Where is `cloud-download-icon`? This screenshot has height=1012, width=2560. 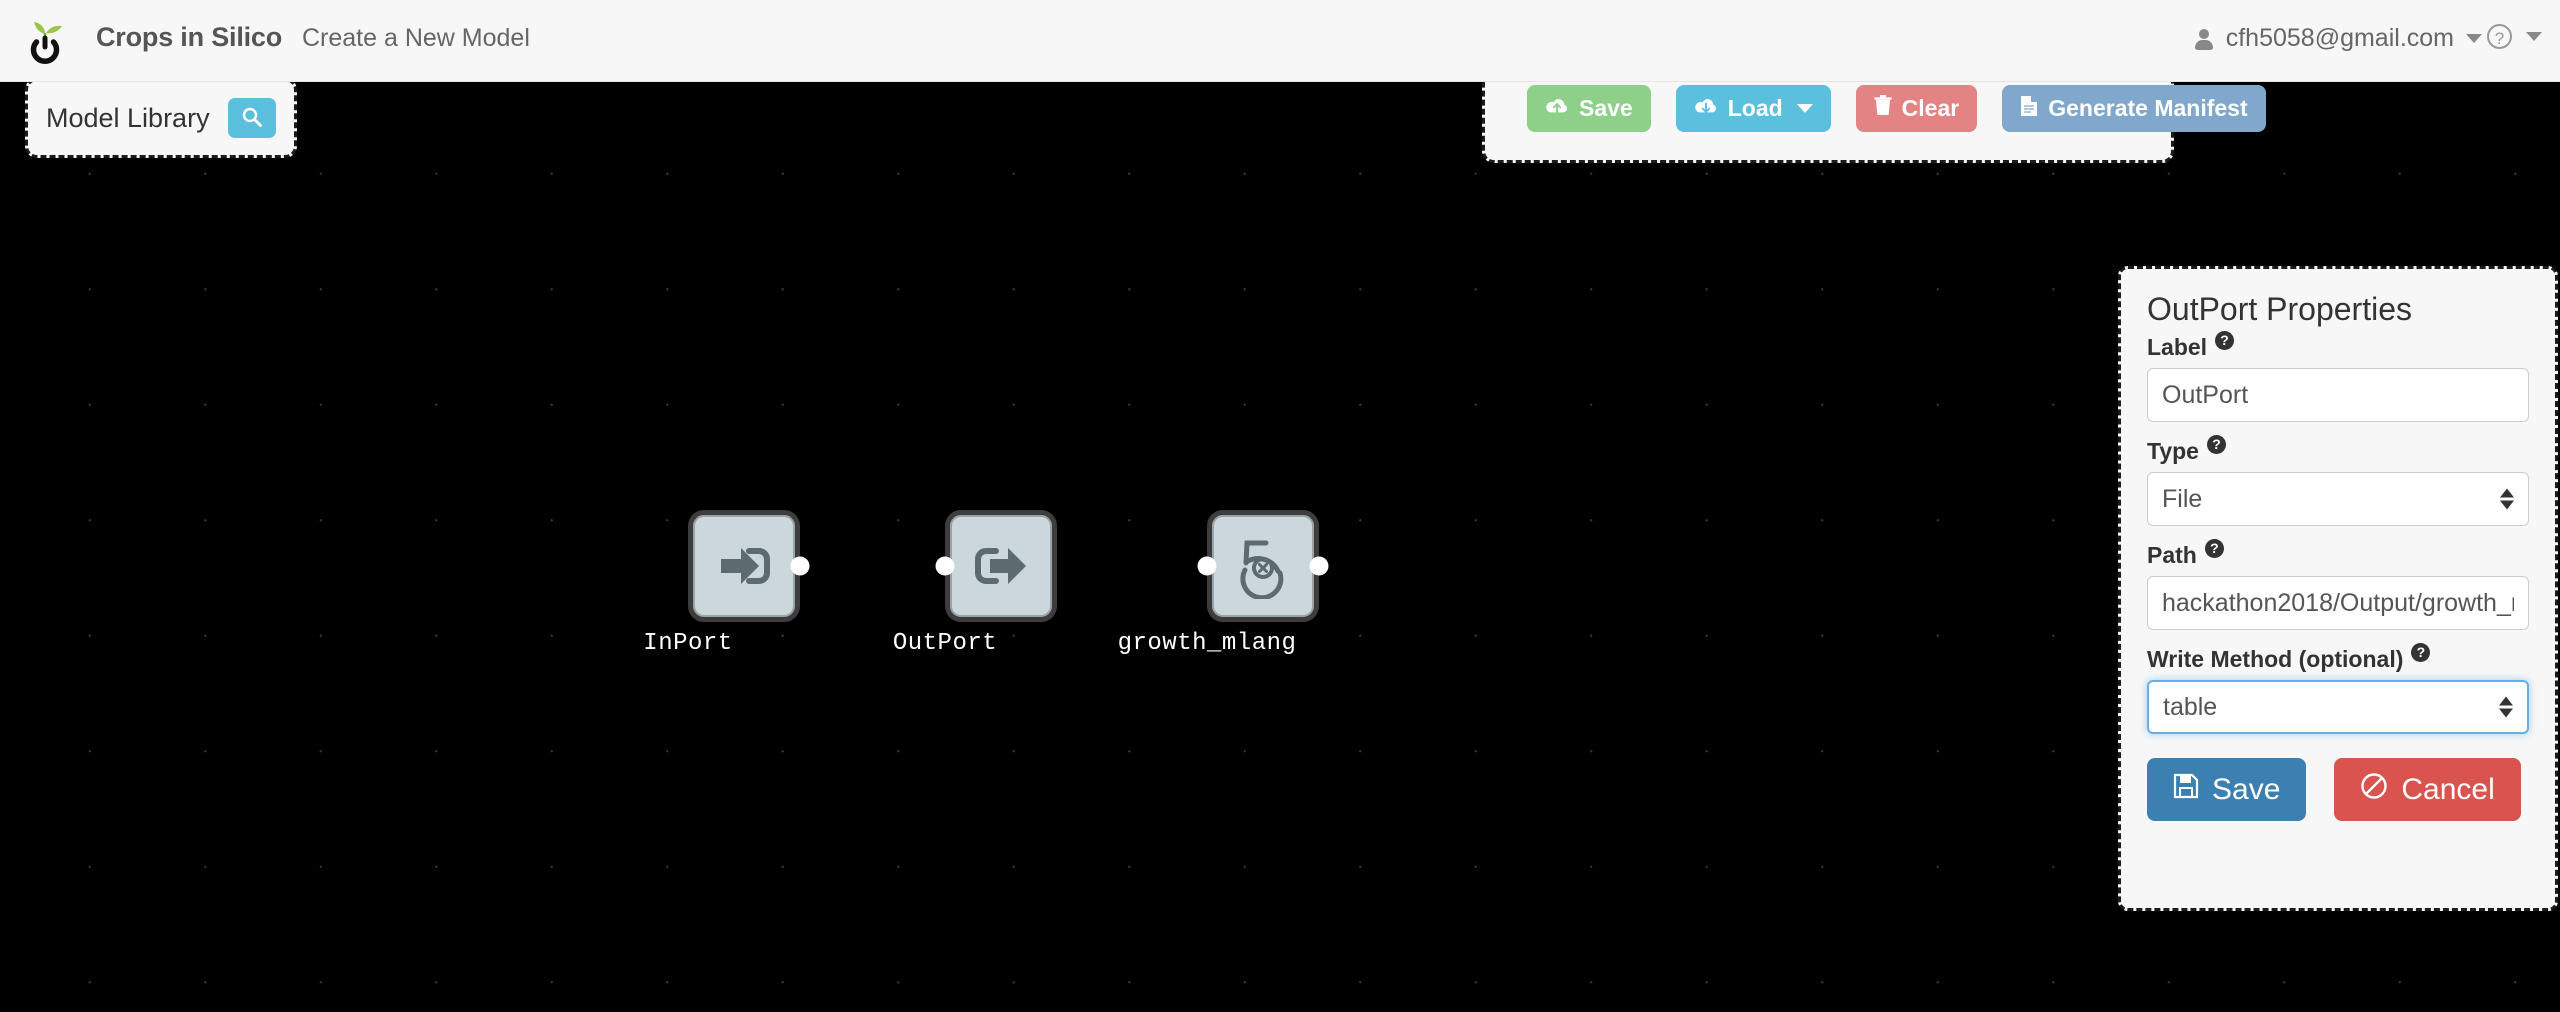
cloud-download-icon is located at coordinates (1706, 108).